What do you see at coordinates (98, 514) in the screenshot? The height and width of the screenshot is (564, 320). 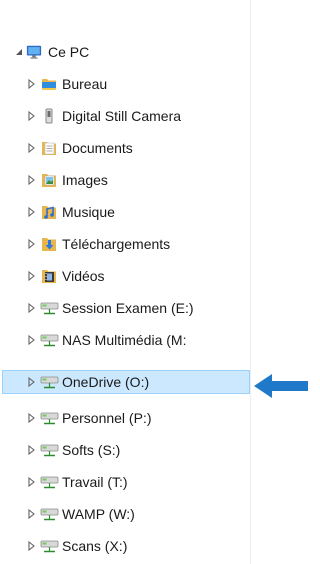 I see `tree-item-label: WAMP (W:)` at bounding box center [98, 514].